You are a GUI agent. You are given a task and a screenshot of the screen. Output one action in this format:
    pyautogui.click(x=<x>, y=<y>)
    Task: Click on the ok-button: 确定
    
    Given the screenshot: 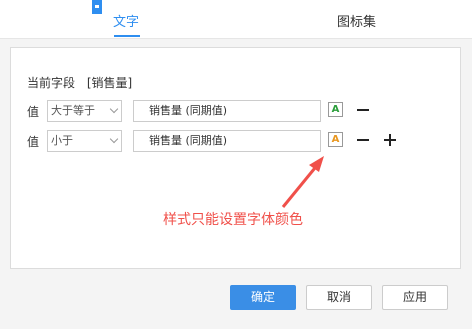 What is the action you would take?
    pyautogui.click(x=263, y=297)
    